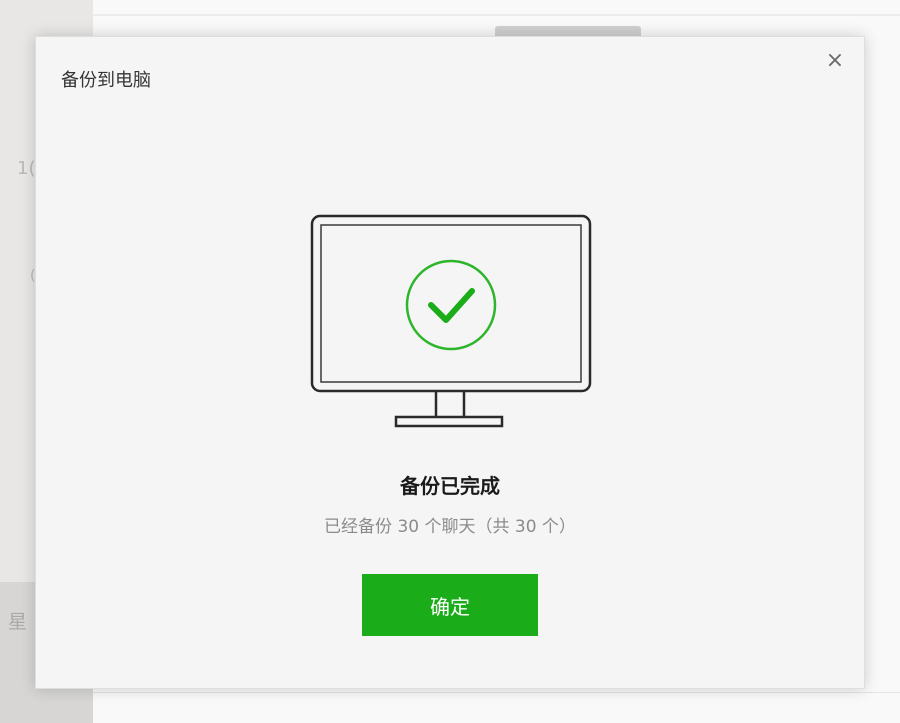 The image size is (900, 723). What do you see at coordinates (496, 15) in the screenshot?
I see `background-divider-top` at bounding box center [496, 15].